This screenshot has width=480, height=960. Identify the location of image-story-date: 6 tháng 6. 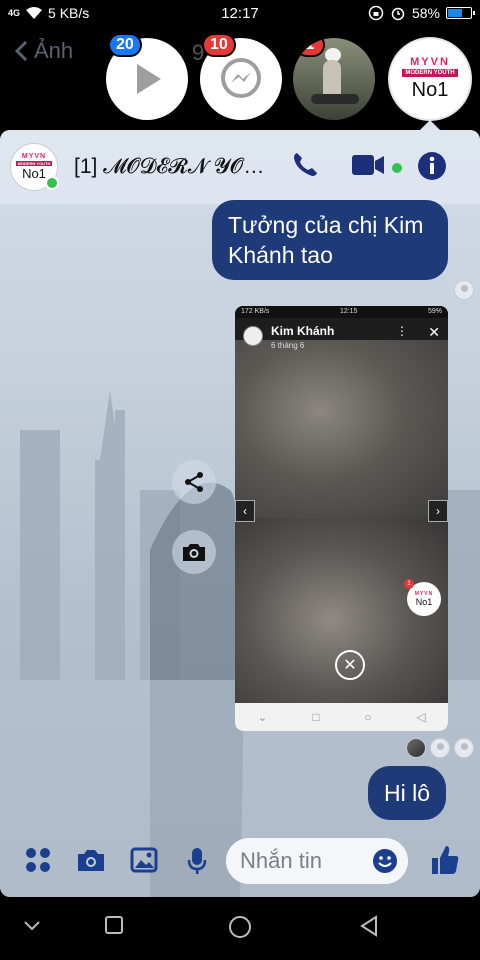
(288, 345).